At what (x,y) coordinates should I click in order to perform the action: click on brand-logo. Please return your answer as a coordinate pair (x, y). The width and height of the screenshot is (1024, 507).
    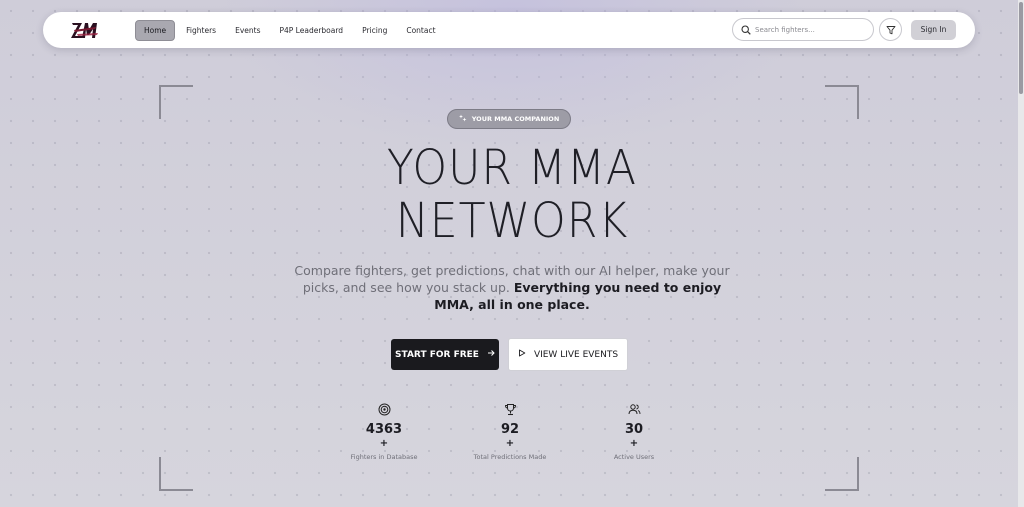
    Looking at the image, I should click on (85, 30).